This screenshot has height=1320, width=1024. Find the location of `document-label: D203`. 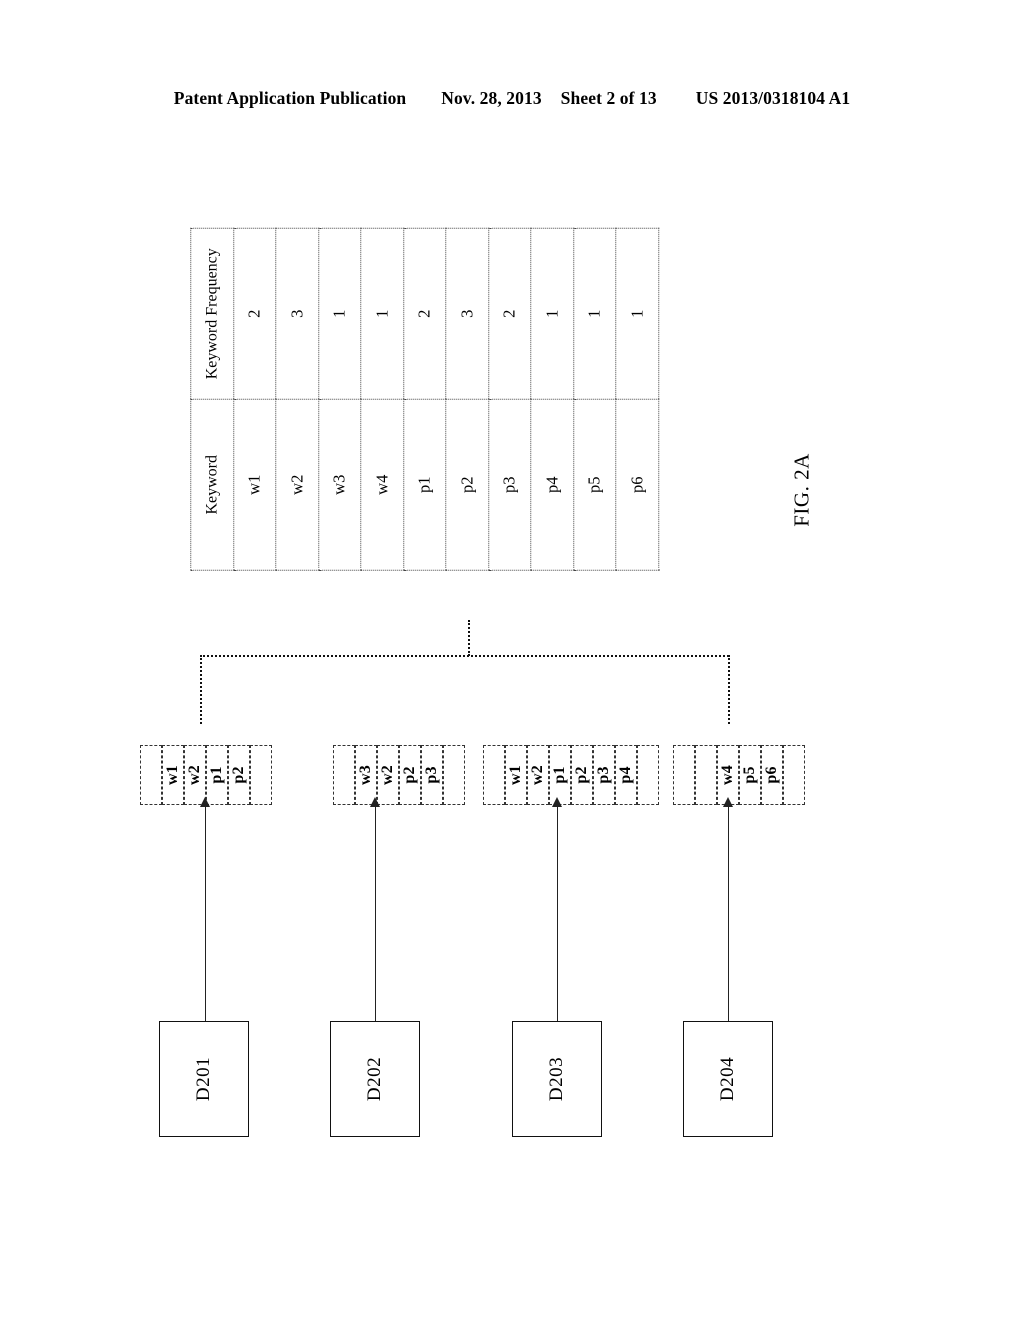

document-label: D203 is located at coordinates (556, 1079).